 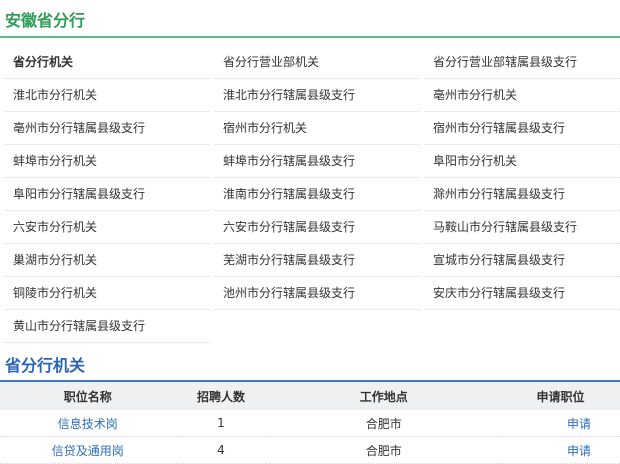 I want to click on branch-link: 亳州市分行辖属县级支行, so click(x=107, y=128).